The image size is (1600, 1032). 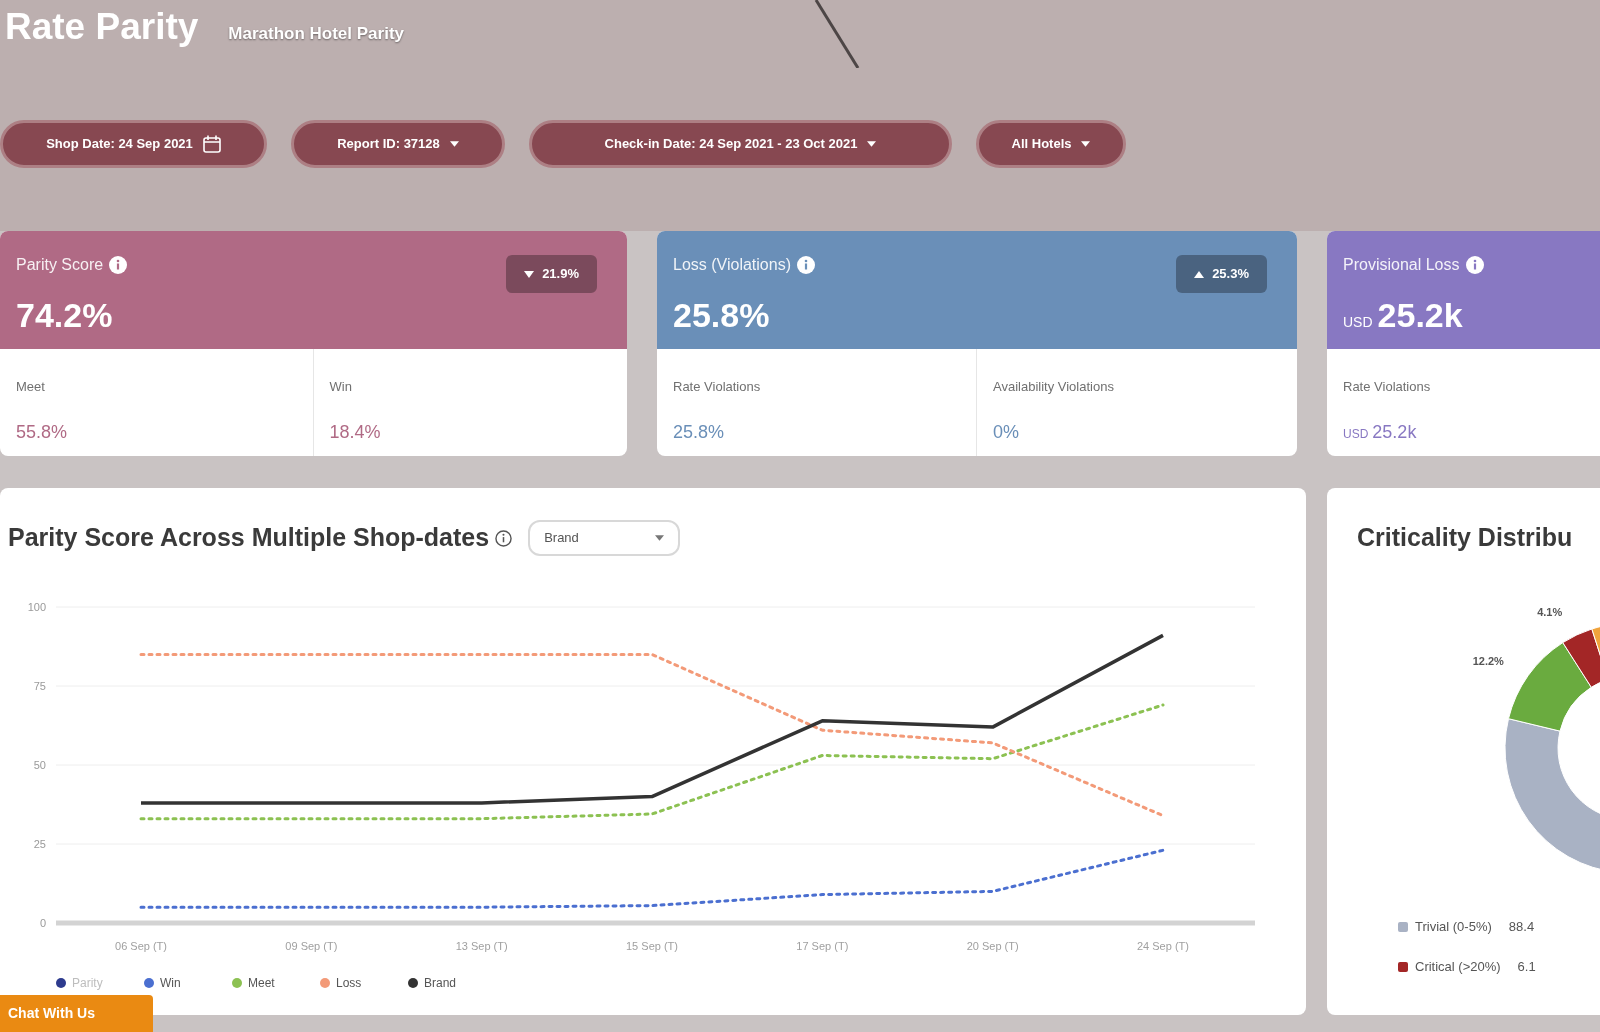 What do you see at coordinates (102, 27) in the screenshot?
I see `page-title: Rate Parity` at bounding box center [102, 27].